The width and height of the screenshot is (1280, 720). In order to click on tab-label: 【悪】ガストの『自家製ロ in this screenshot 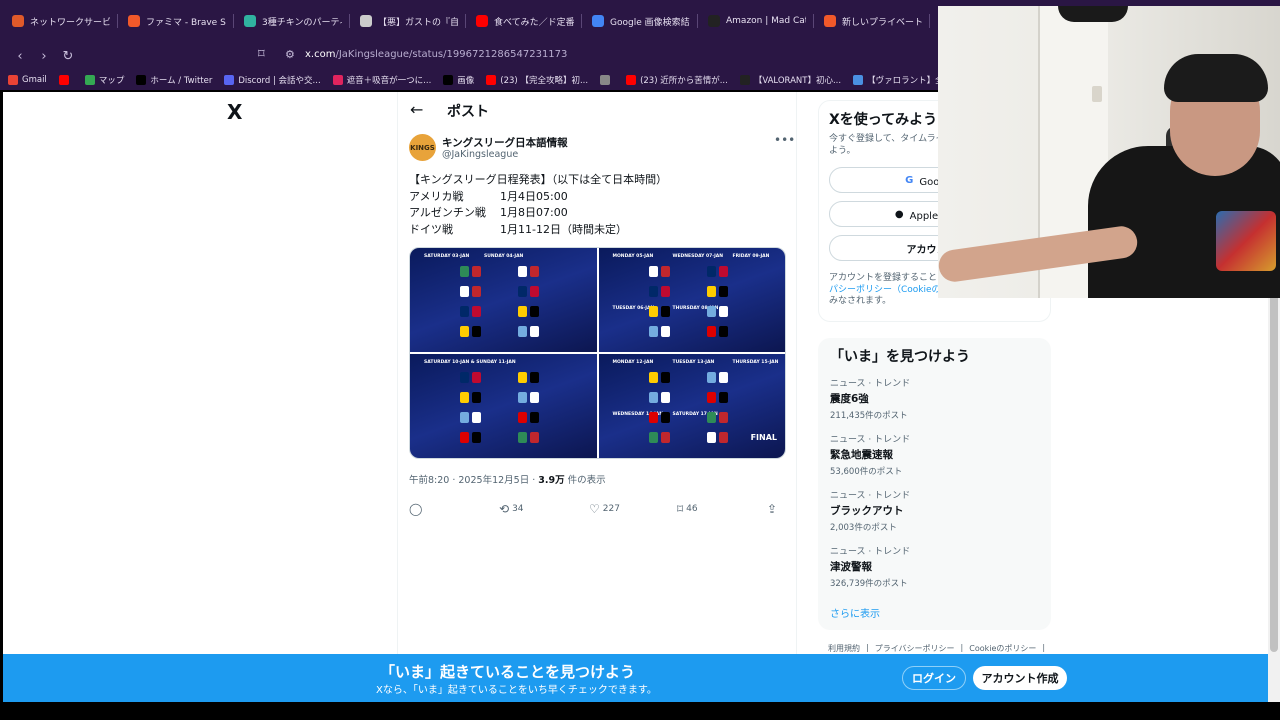, I will do `click(418, 22)`.